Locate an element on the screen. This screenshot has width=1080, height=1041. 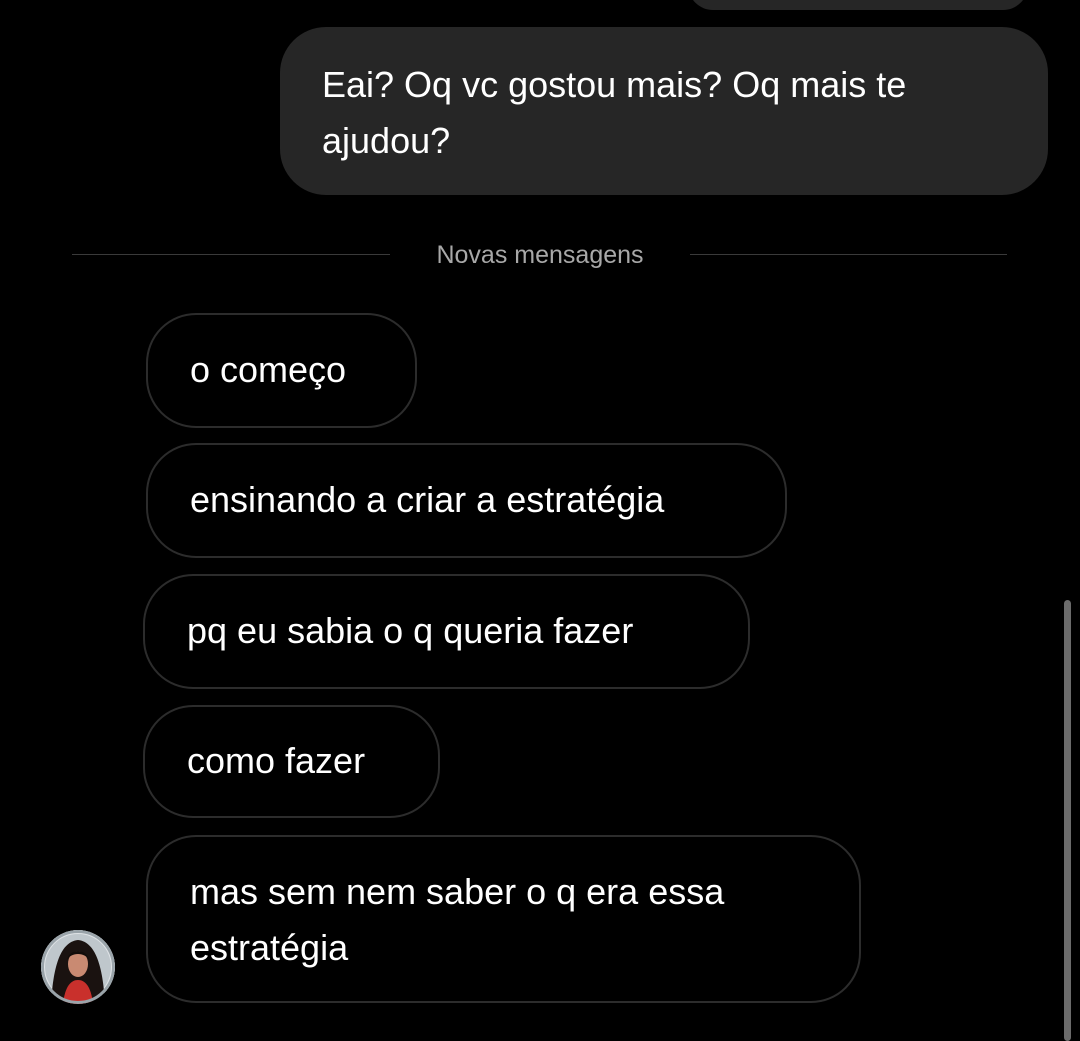
divider-line-left is located at coordinates (231, 254).